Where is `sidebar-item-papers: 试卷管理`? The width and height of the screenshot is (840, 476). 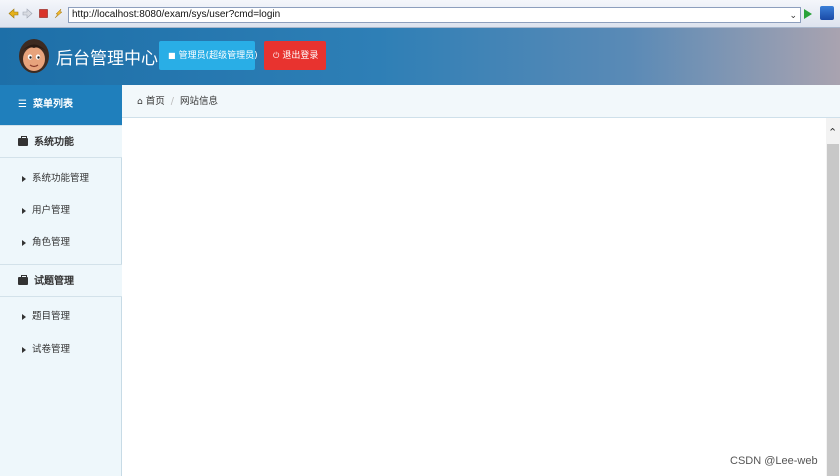
sidebar-item-papers: 试卷管理 is located at coordinates (61, 350).